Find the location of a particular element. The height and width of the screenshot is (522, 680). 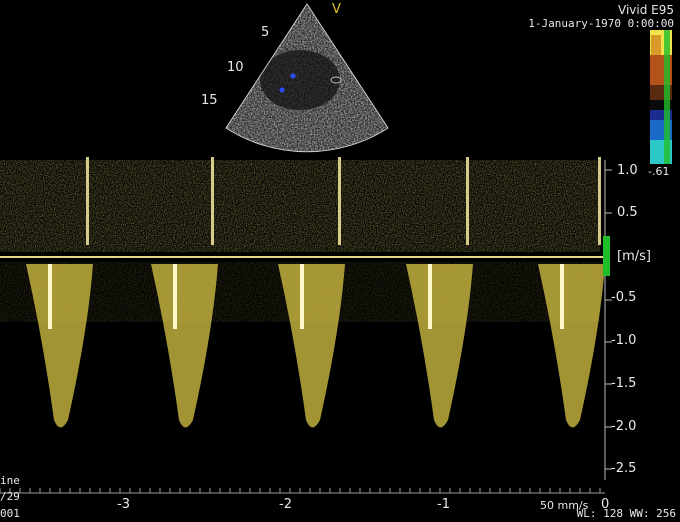

velocity-tick: -2.0 is located at coordinates (624, 426).